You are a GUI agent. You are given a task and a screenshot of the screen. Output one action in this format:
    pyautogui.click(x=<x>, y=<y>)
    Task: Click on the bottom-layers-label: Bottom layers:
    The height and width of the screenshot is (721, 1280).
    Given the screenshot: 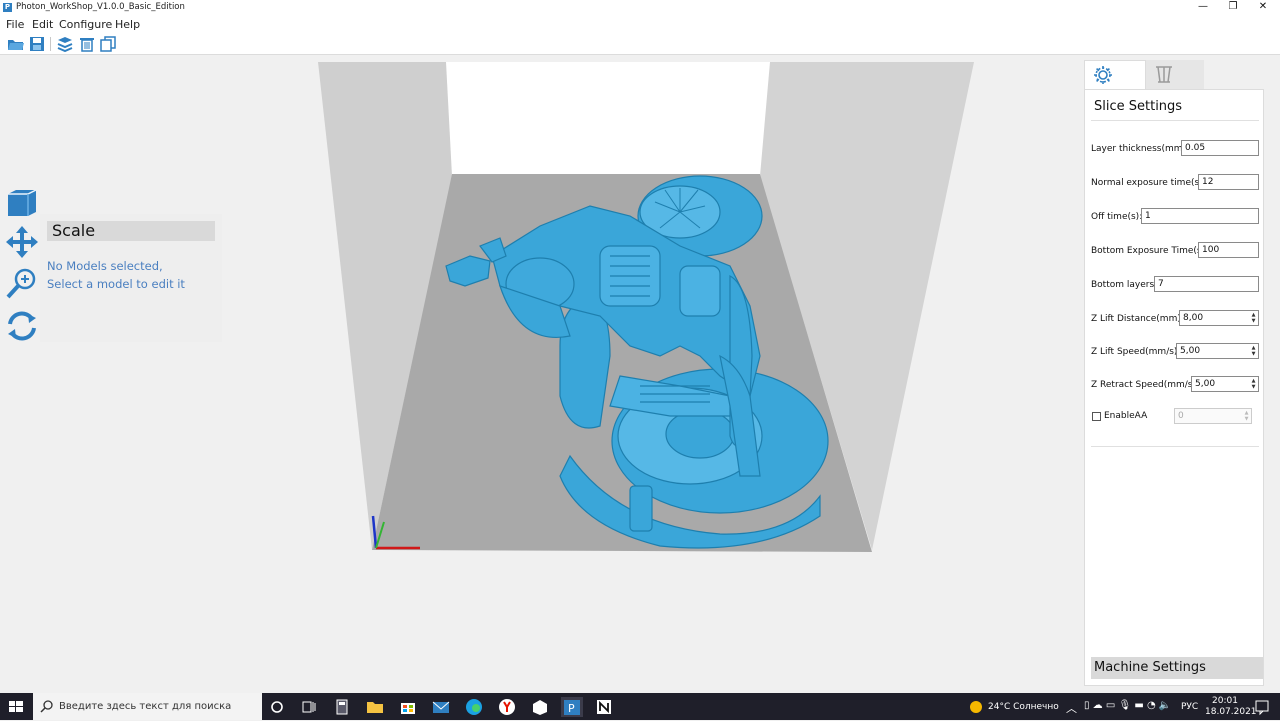 What is the action you would take?
    pyautogui.click(x=1124, y=285)
    